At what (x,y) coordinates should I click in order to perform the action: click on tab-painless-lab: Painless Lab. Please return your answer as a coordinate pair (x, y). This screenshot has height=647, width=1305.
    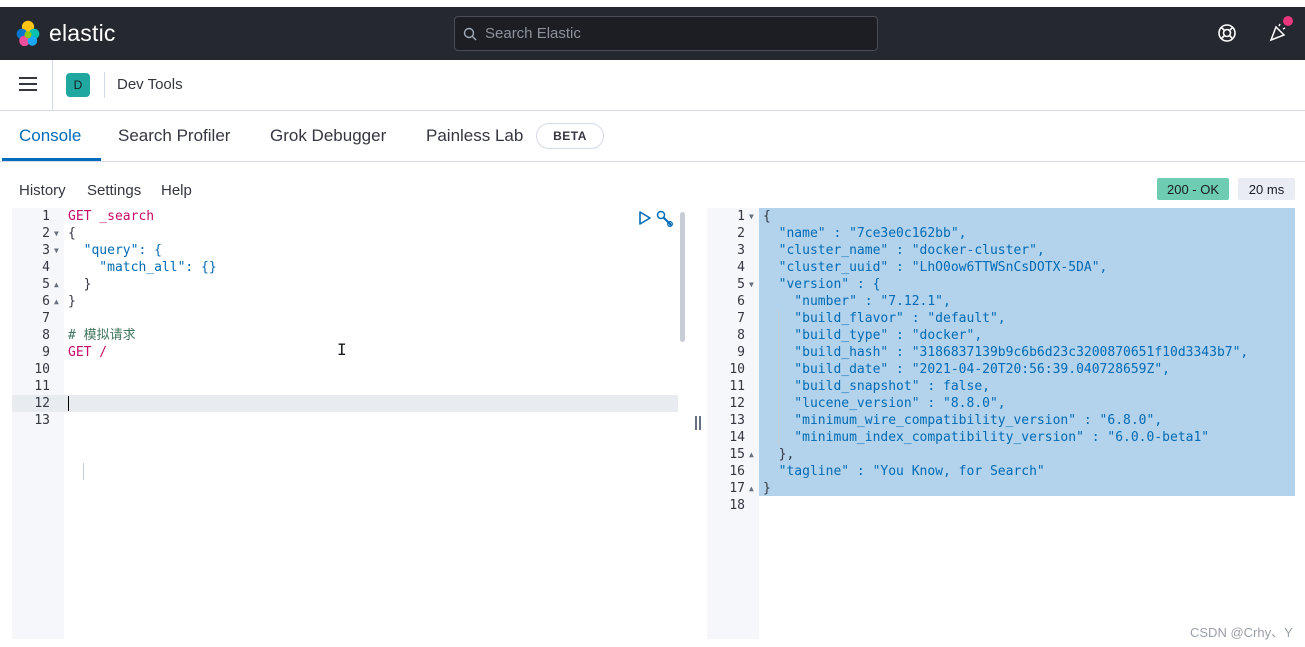
    Looking at the image, I should click on (474, 136).